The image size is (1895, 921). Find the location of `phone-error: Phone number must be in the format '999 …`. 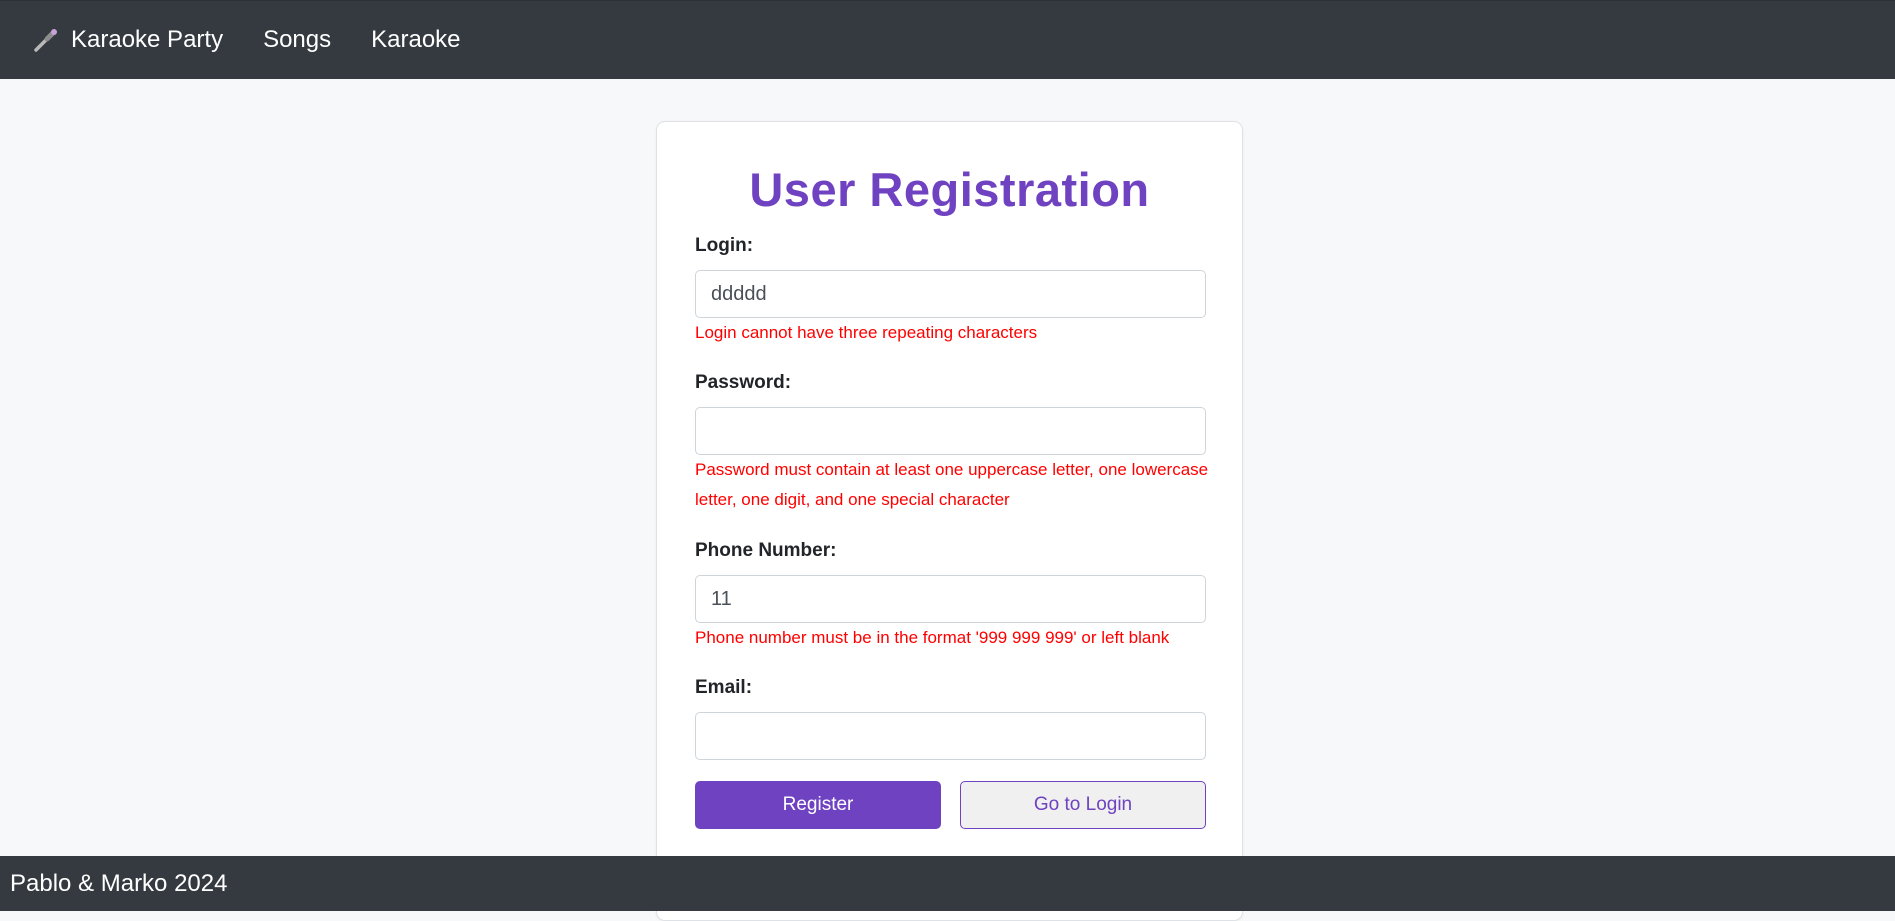

phone-error: Phone number must be in the format '999 … is located at coordinates (932, 637).